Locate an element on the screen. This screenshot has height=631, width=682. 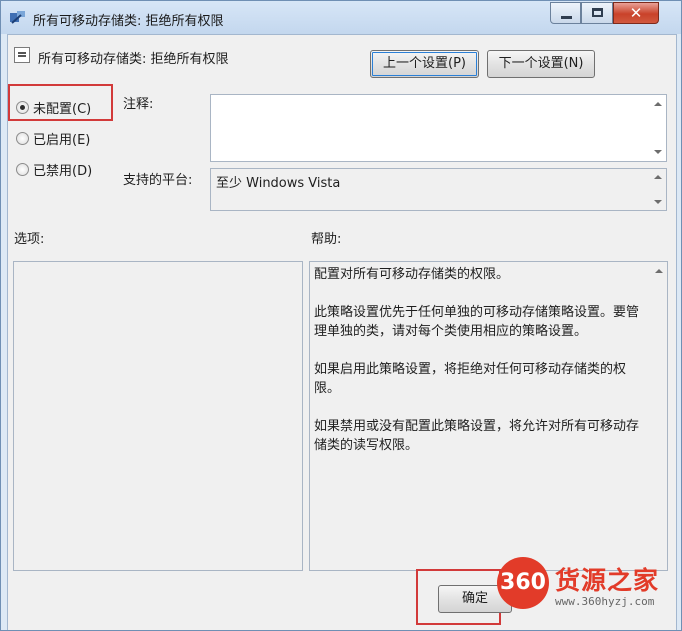
radio-disabled: 已禁用(D) is located at coordinates (54, 169).